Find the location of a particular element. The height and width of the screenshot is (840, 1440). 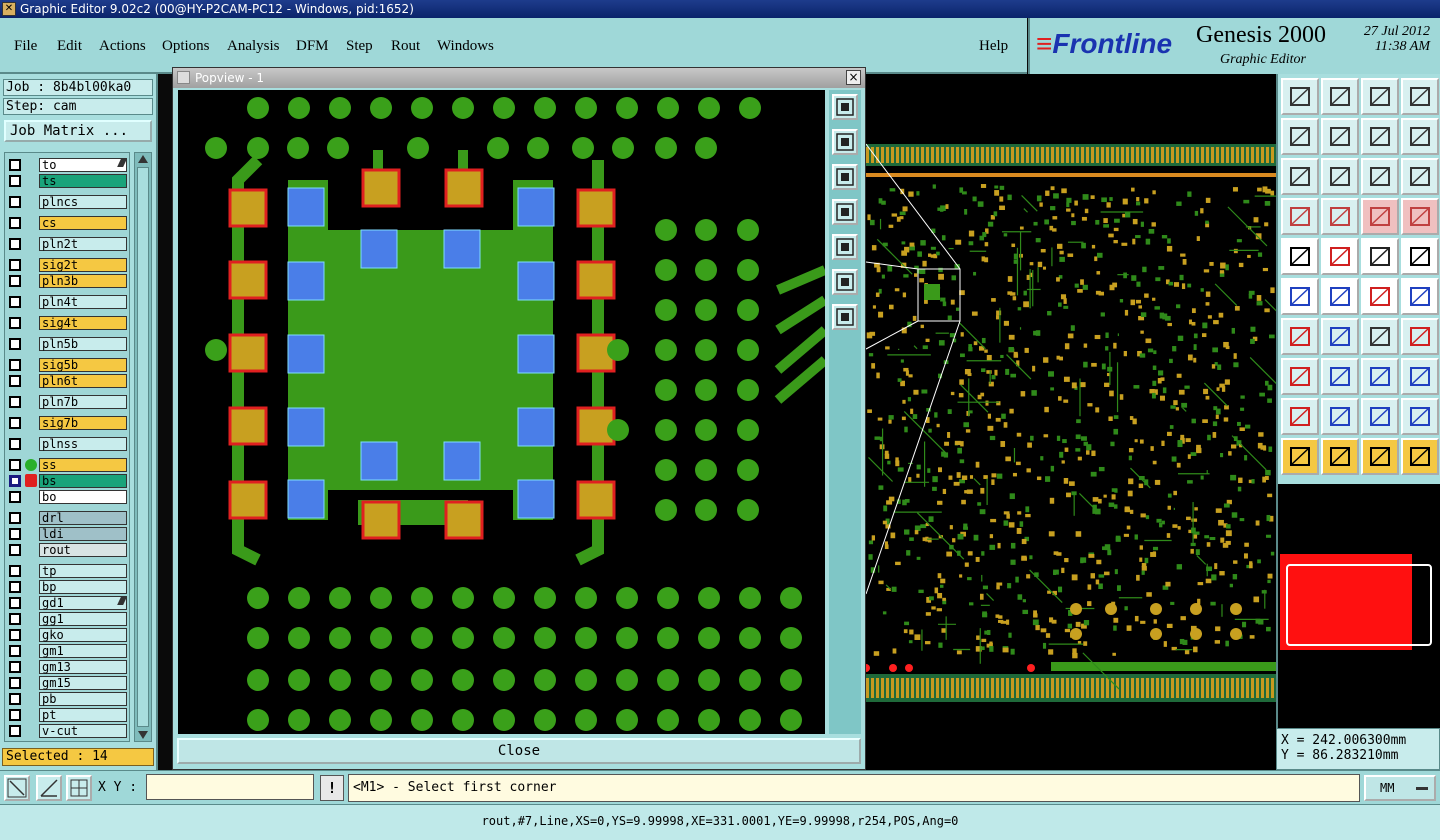

layer-row: to is located at coordinates (67, 165).